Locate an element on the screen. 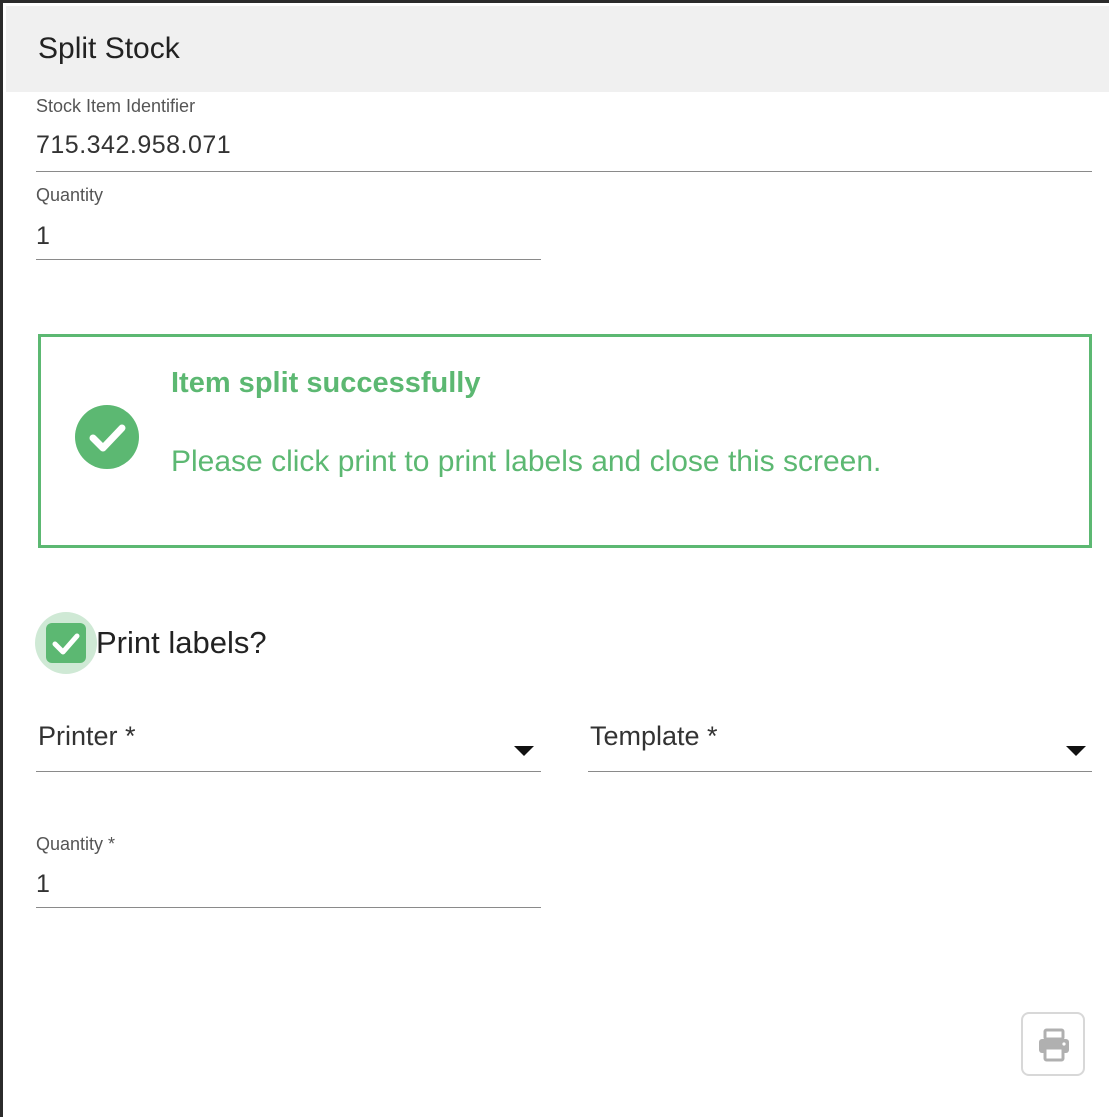 Image resolution: width=1109 pixels, height=1117 pixels. print-button is located at coordinates (1053, 1044).